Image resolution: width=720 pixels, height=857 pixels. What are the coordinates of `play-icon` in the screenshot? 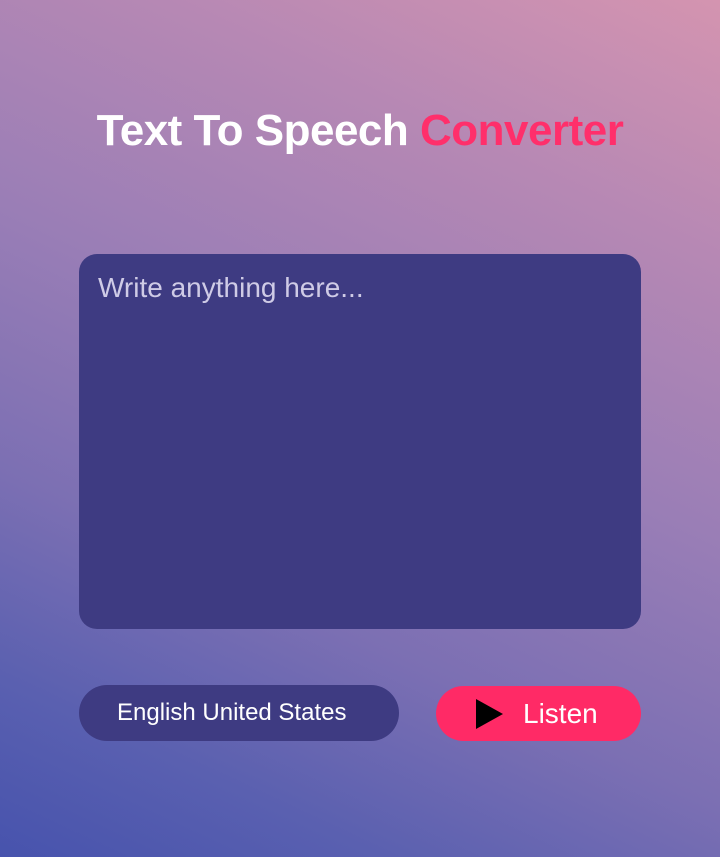 It's located at (489, 713).